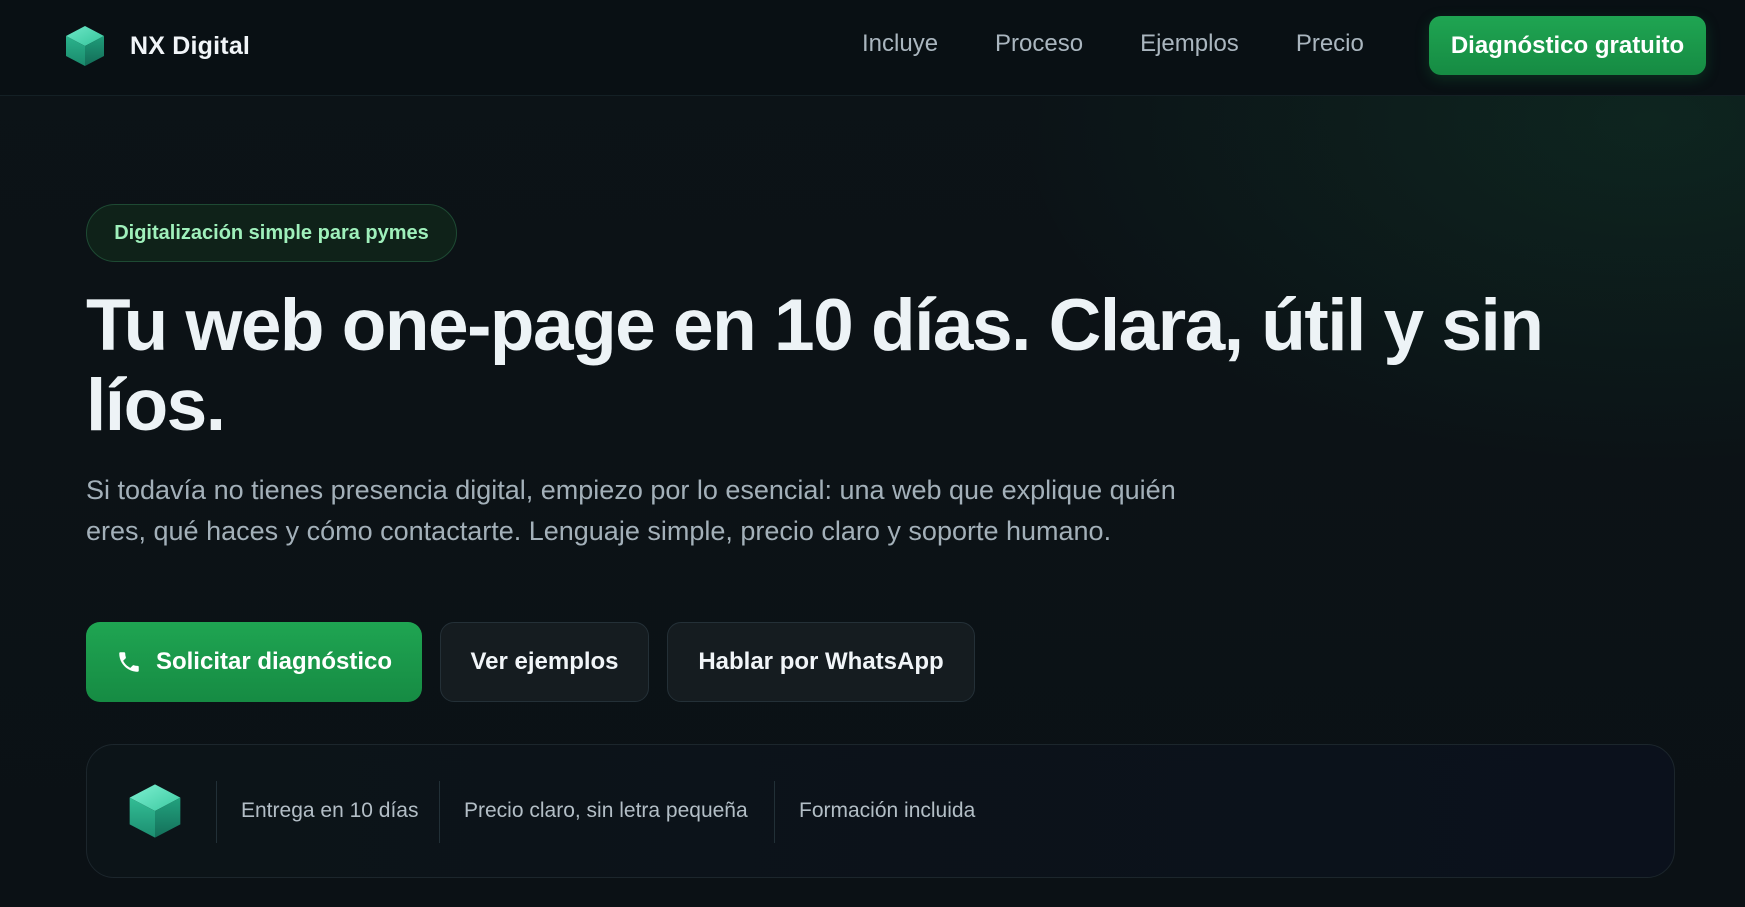 The image size is (1745, 907). What do you see at coordinates (271, 233) in the screenshot?
I see `tagline-pill: Digitalización simple para pymes` at bounding box center [271, 233].